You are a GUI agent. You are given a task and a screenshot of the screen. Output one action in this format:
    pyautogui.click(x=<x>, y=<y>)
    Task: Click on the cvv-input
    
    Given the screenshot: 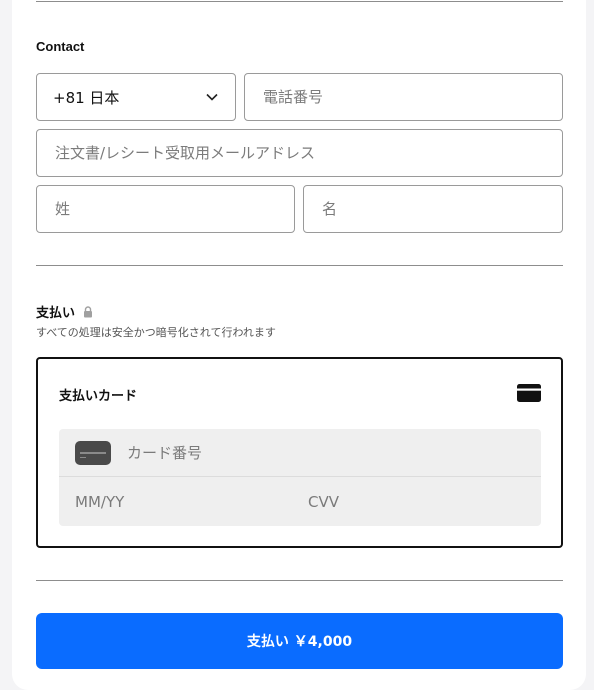 What is the action you would take?
    pyautogui.click(x=408, y=501)
    